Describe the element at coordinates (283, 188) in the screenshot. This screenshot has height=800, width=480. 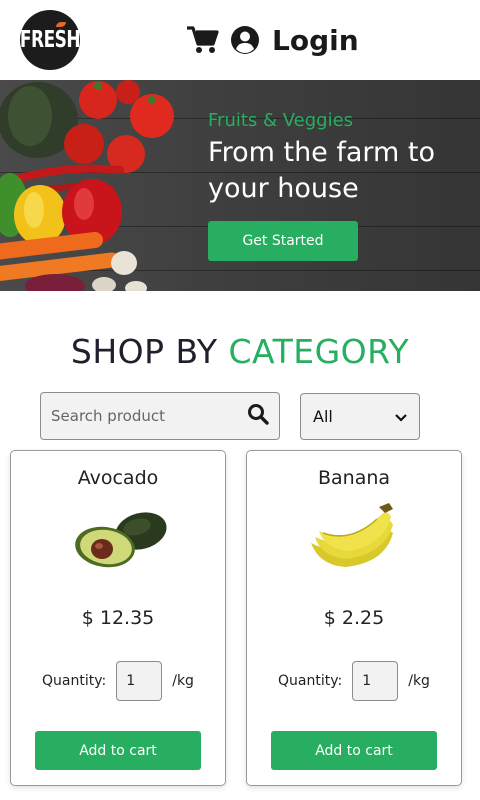
I see `hero-title-line2: your house` at that location.